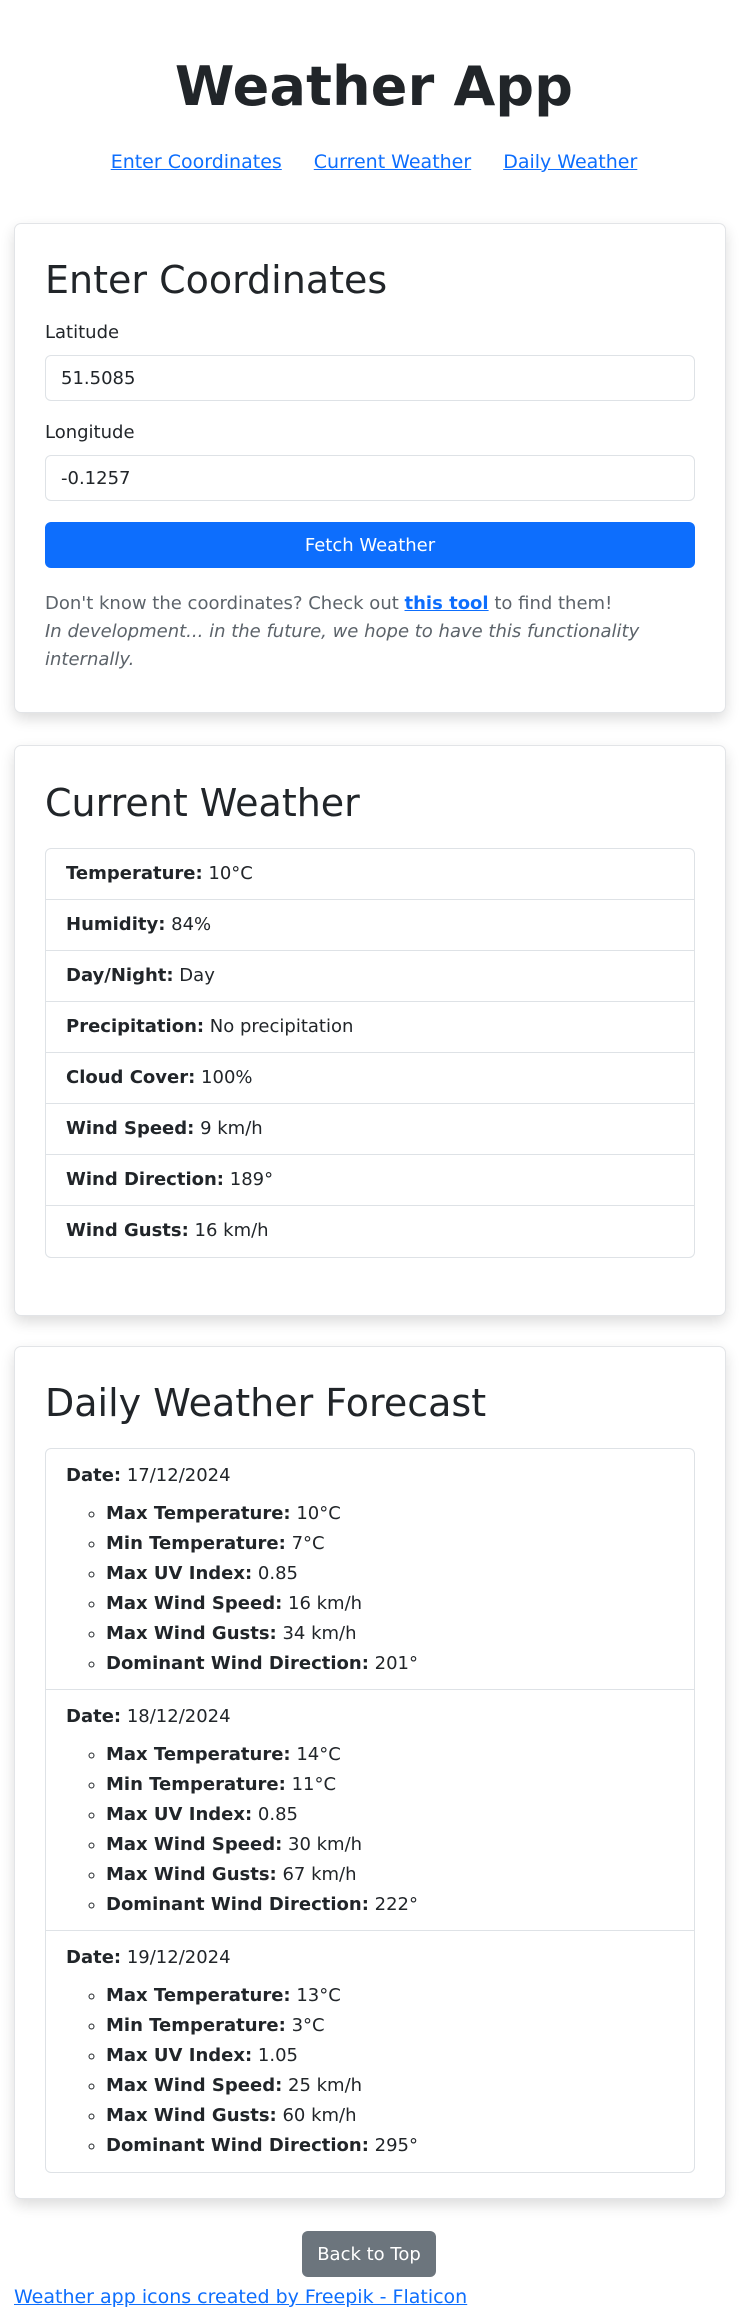 Image resolution: width=748 pixels, height=2319 pixels. Describe the element at coordinates (370, 1958) in the screenshot. I see `forecast-date: Date: 19/12/2024` at that location.